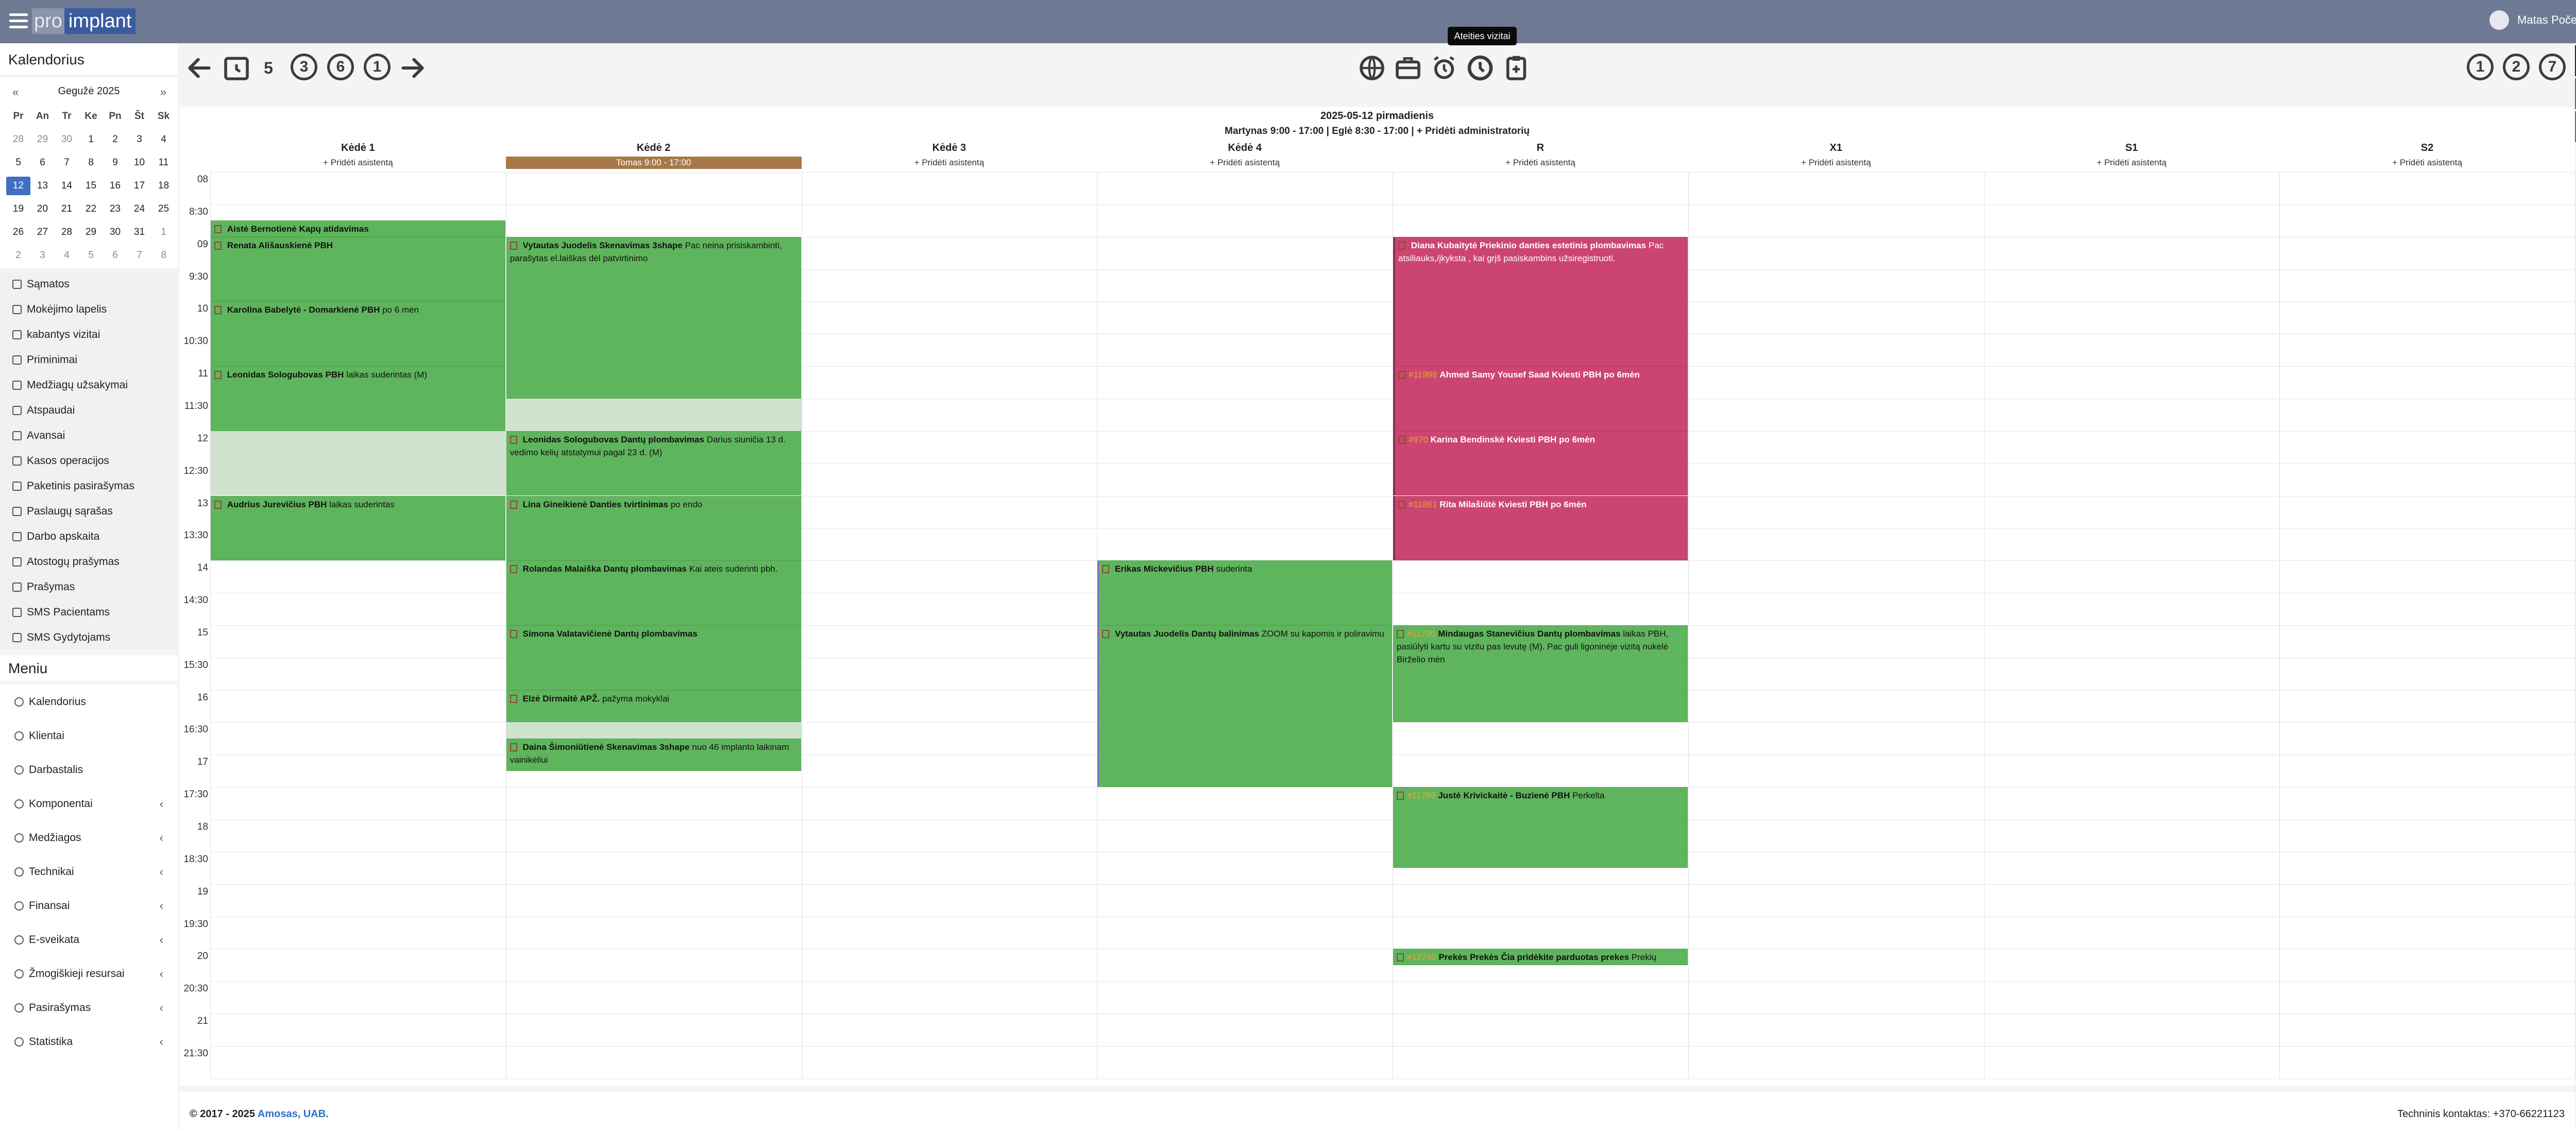 This screenshot has width=2576, height=1131. I want to click on mini-calendar-next: », so click(163, 92).